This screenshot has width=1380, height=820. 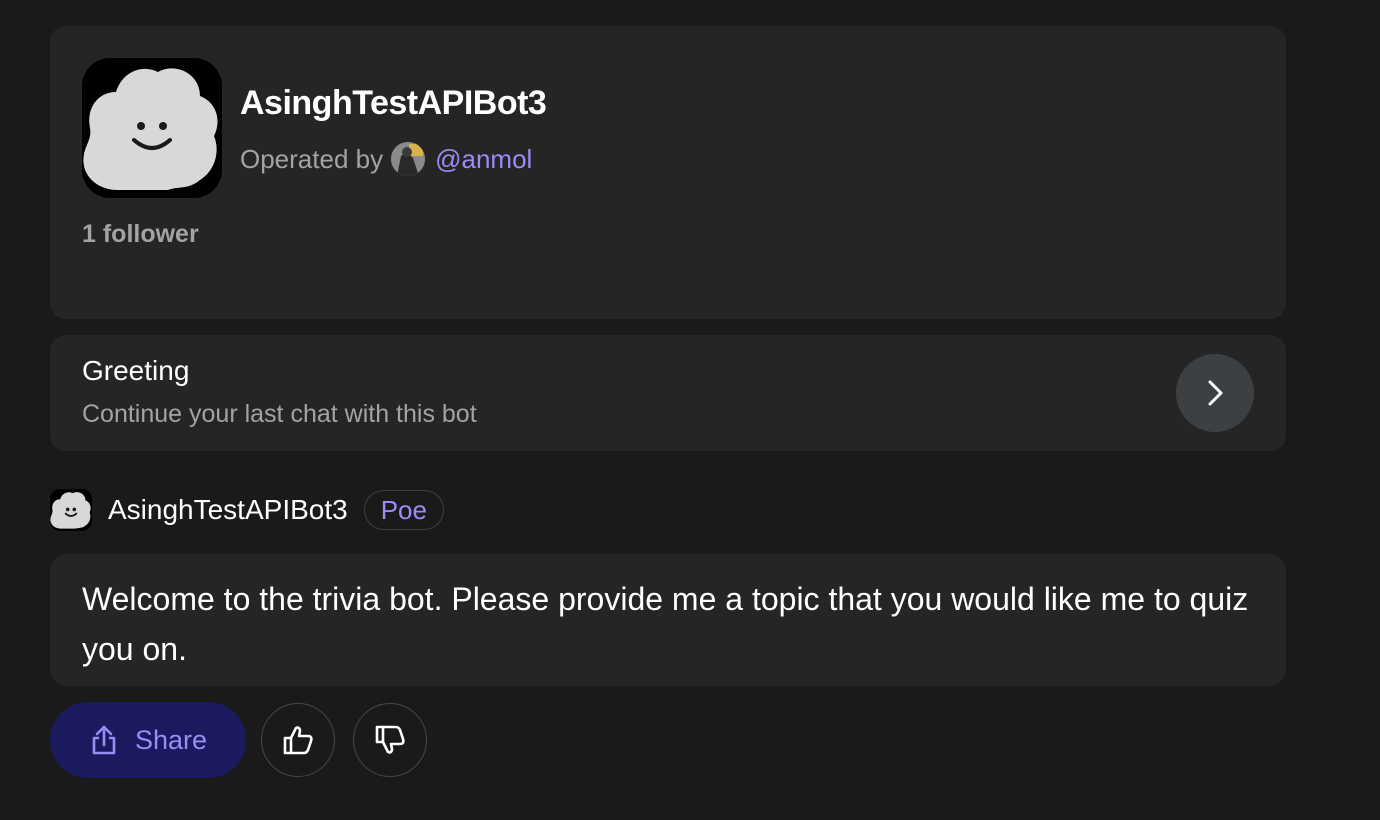 I want to click on follower-count: 1 follower, so click(x=140, y=234).